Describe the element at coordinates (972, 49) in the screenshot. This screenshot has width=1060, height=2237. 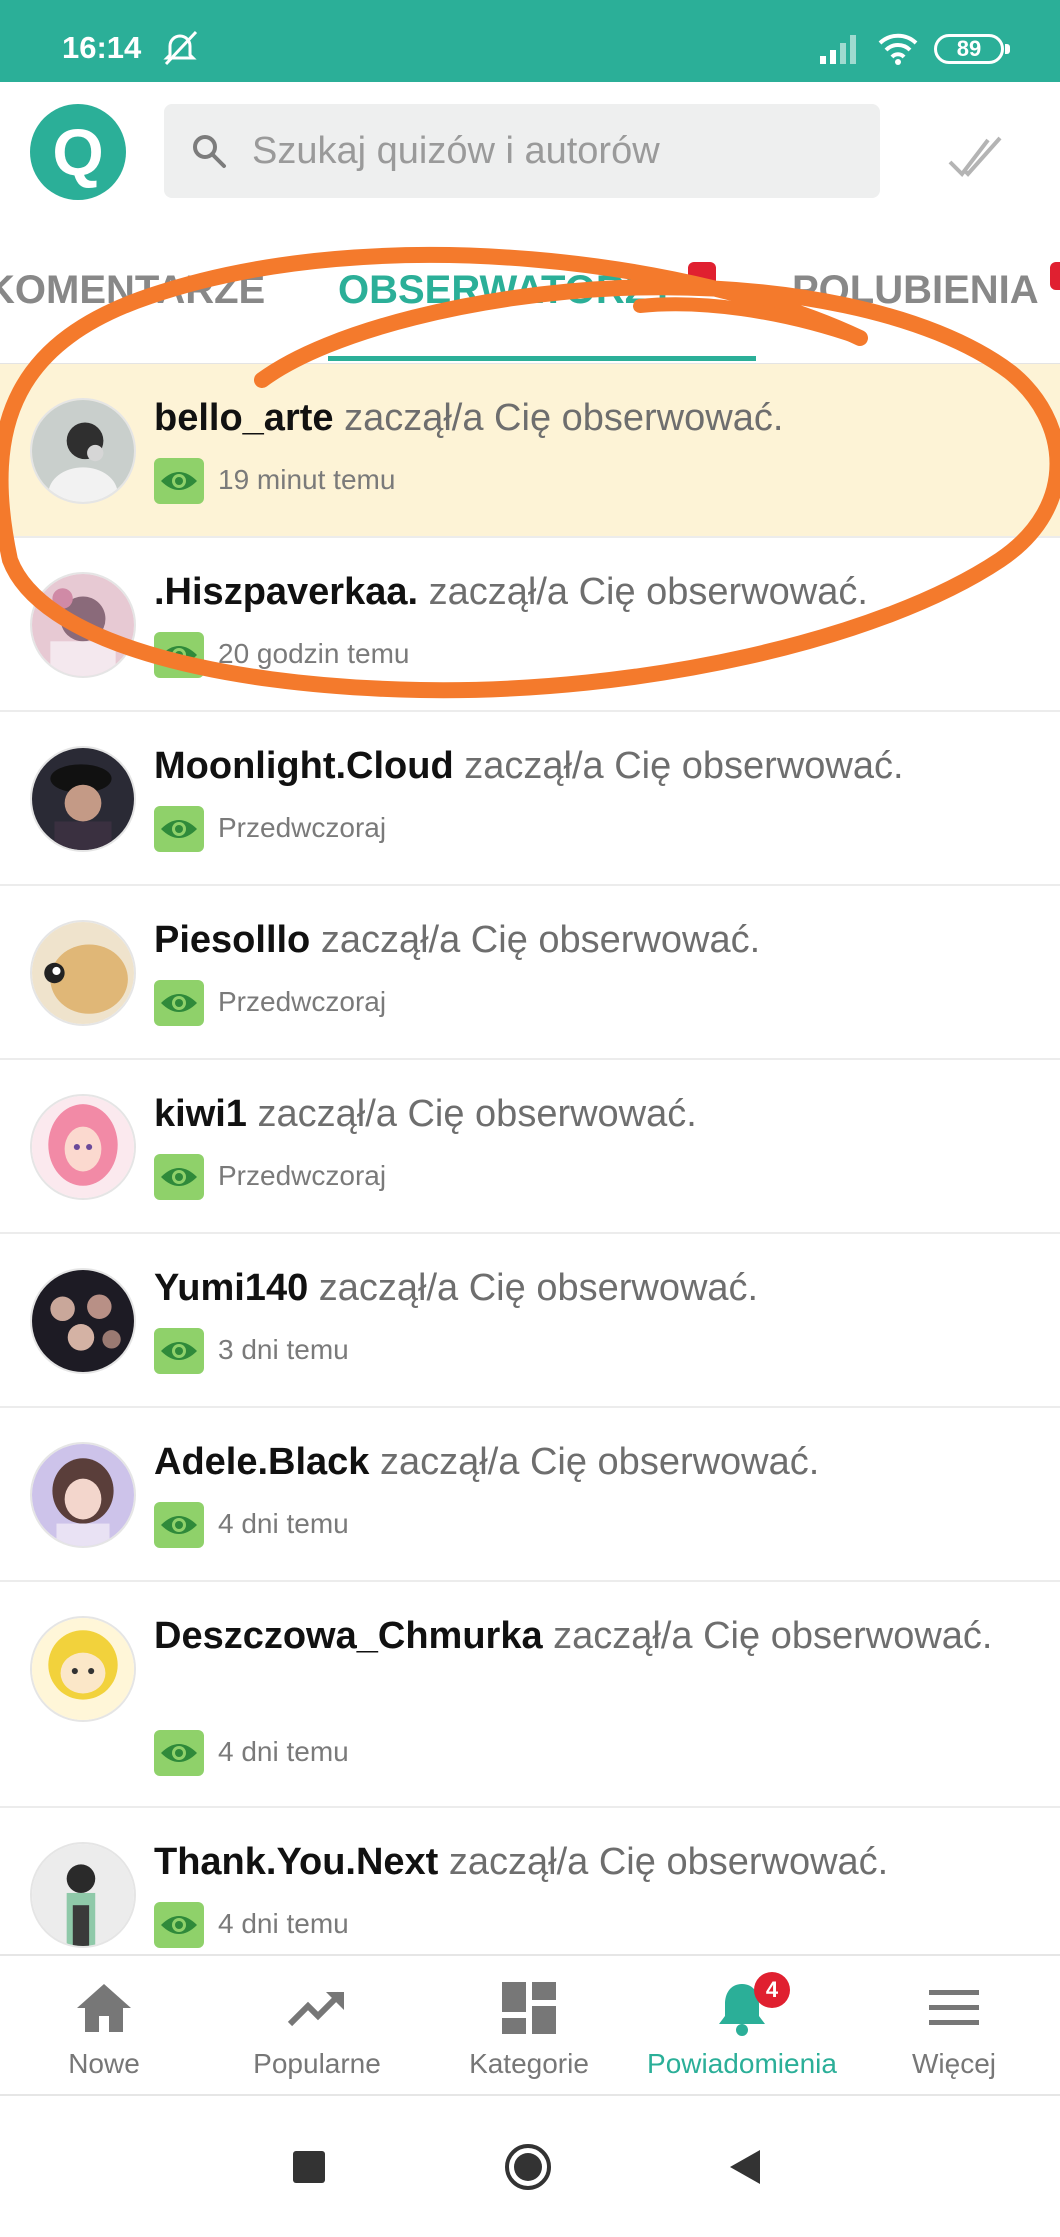
I see `battery-indicator: 89` at that location.